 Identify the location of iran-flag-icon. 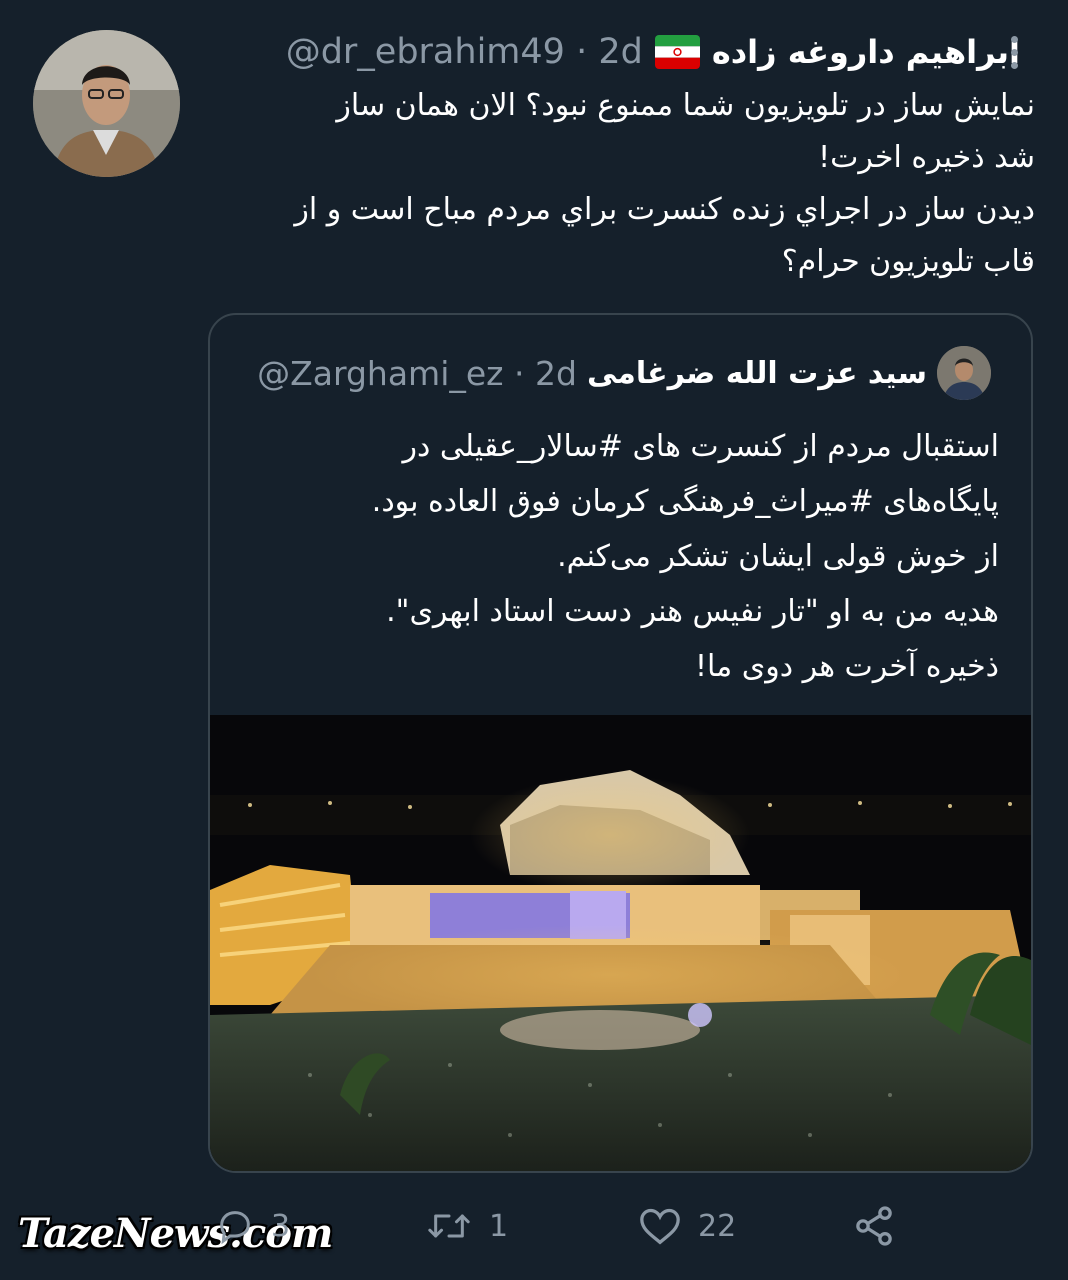
(677, 52).